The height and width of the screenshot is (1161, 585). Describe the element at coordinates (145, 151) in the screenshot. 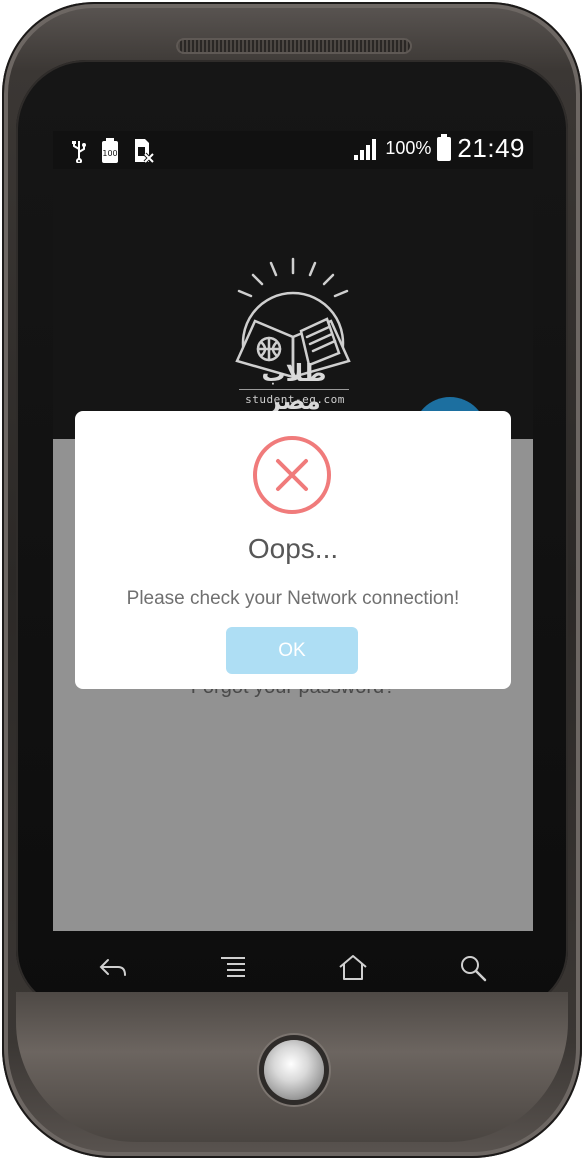

I see `sim-missing-icon` at that location.